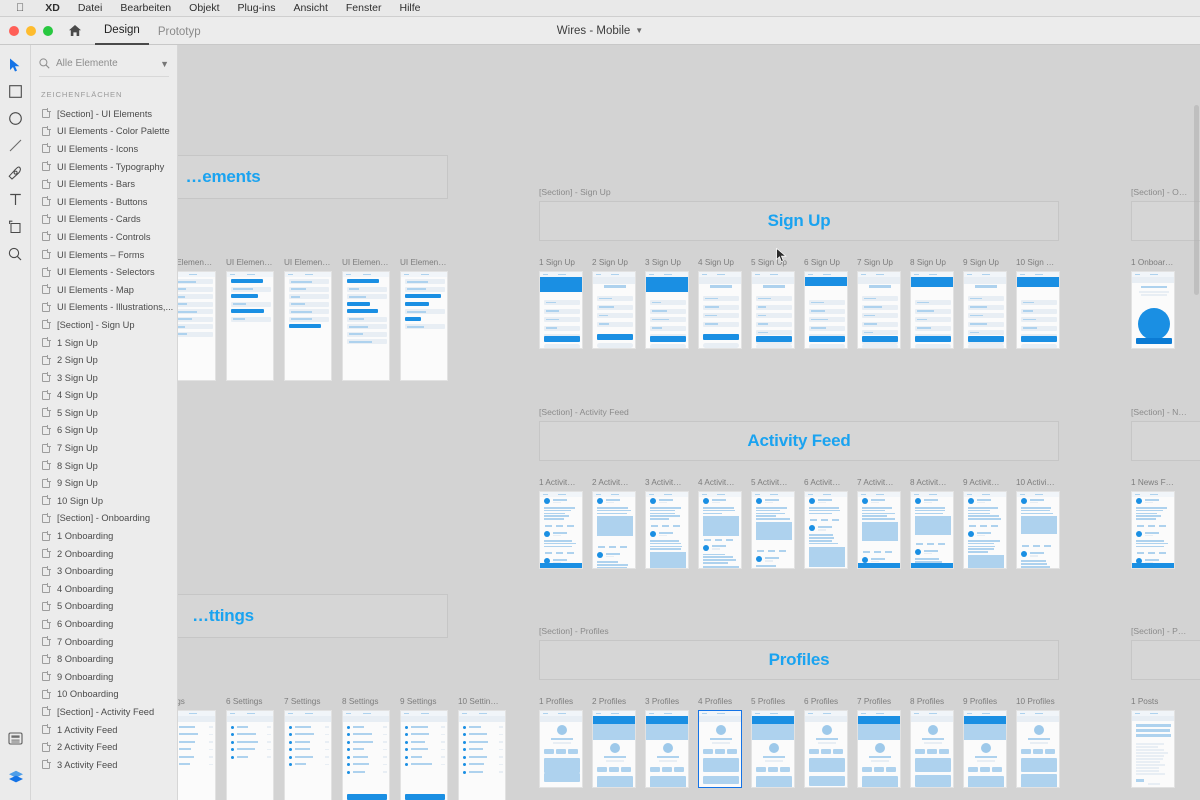 The width and height of the screenshot is (1200, 800). I want to click on layer-item: UI Elements - Controls, so click(104, 237).